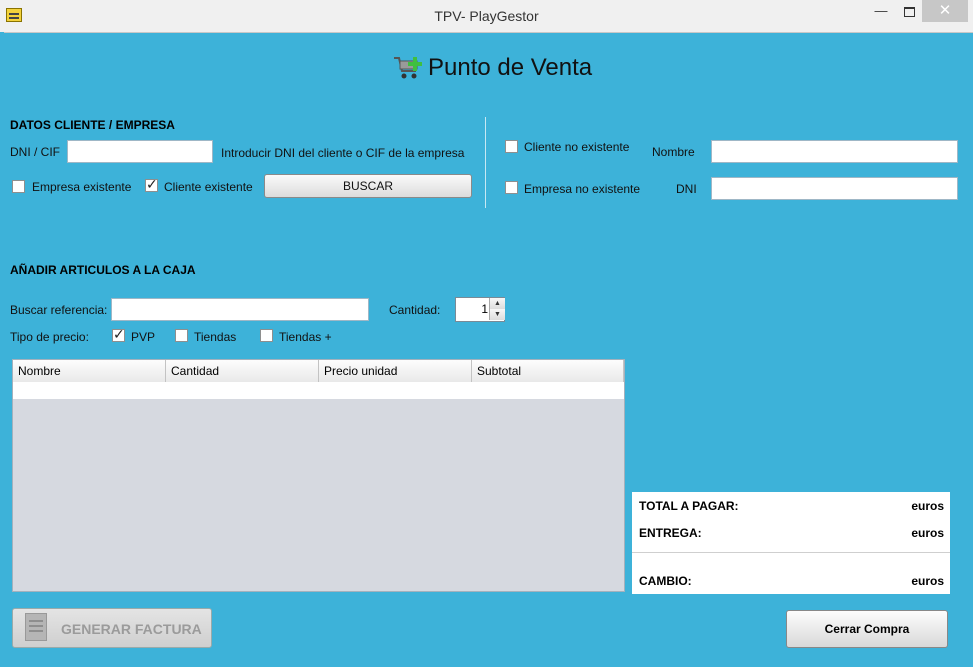 The width and height of the screenshot is (973, 667). What do you see at coordinates (510, 67) in the screenshot?
I see `page-title: Punto de Venta` at bounding box center [510, 67].